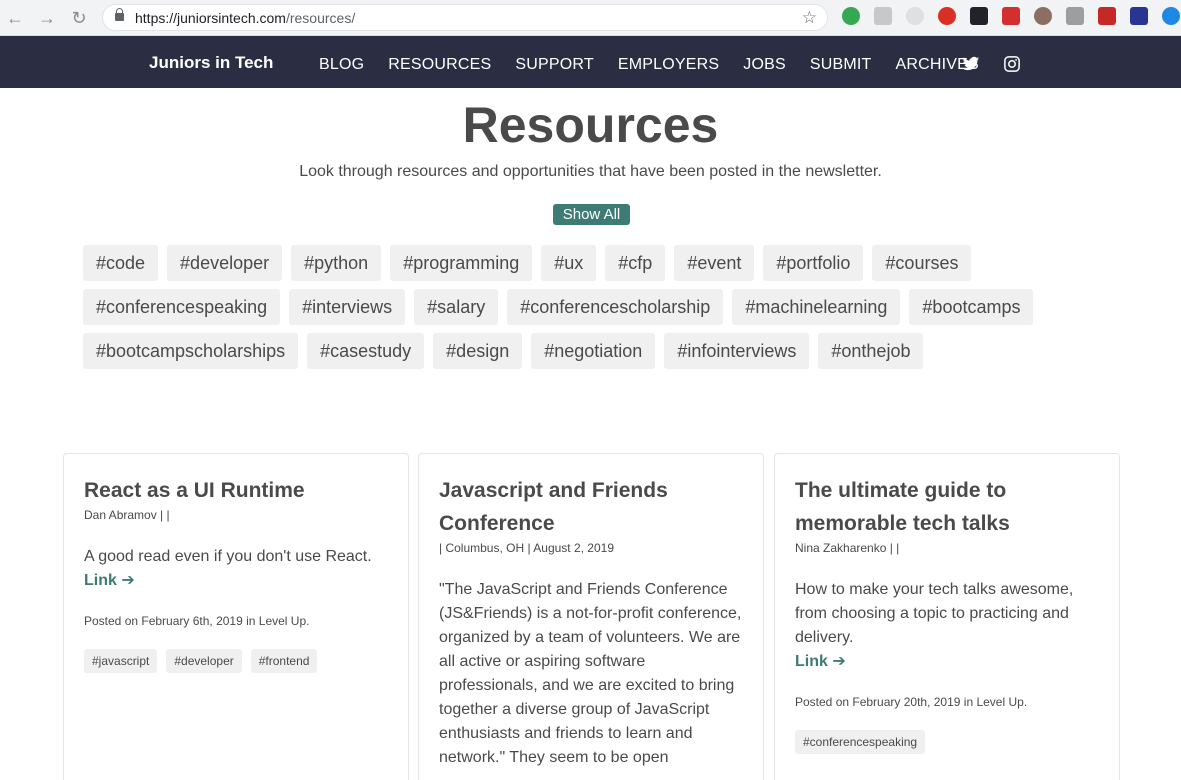  Describe the element at coordinates (554, 65) in the screenshot. I see `menu-item-support: SUPPORT` at that location.